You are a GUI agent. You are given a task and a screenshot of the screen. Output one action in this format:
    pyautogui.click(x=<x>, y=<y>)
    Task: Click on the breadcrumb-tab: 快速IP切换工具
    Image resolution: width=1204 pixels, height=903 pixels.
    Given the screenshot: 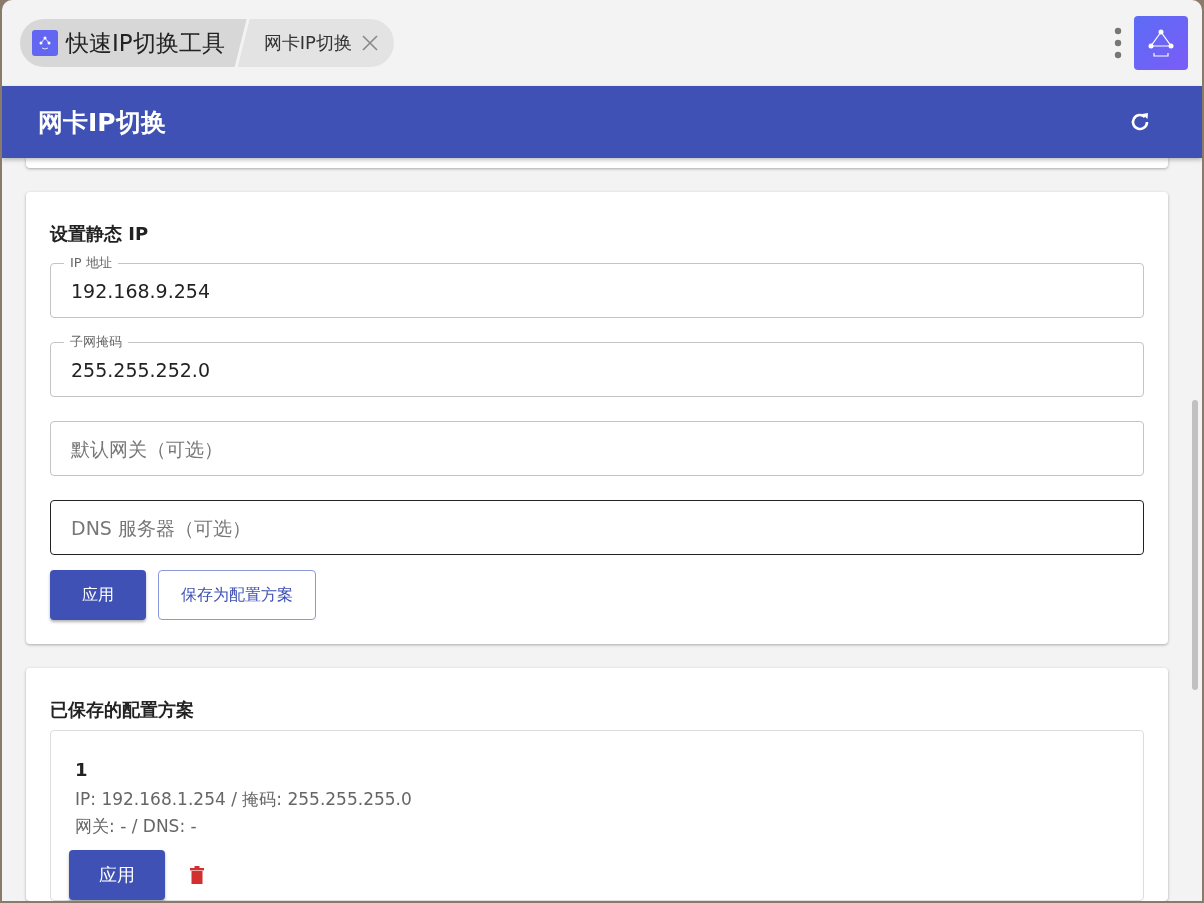 What is the action you would take?
    pyautogui.click(x=133, y=43)
    